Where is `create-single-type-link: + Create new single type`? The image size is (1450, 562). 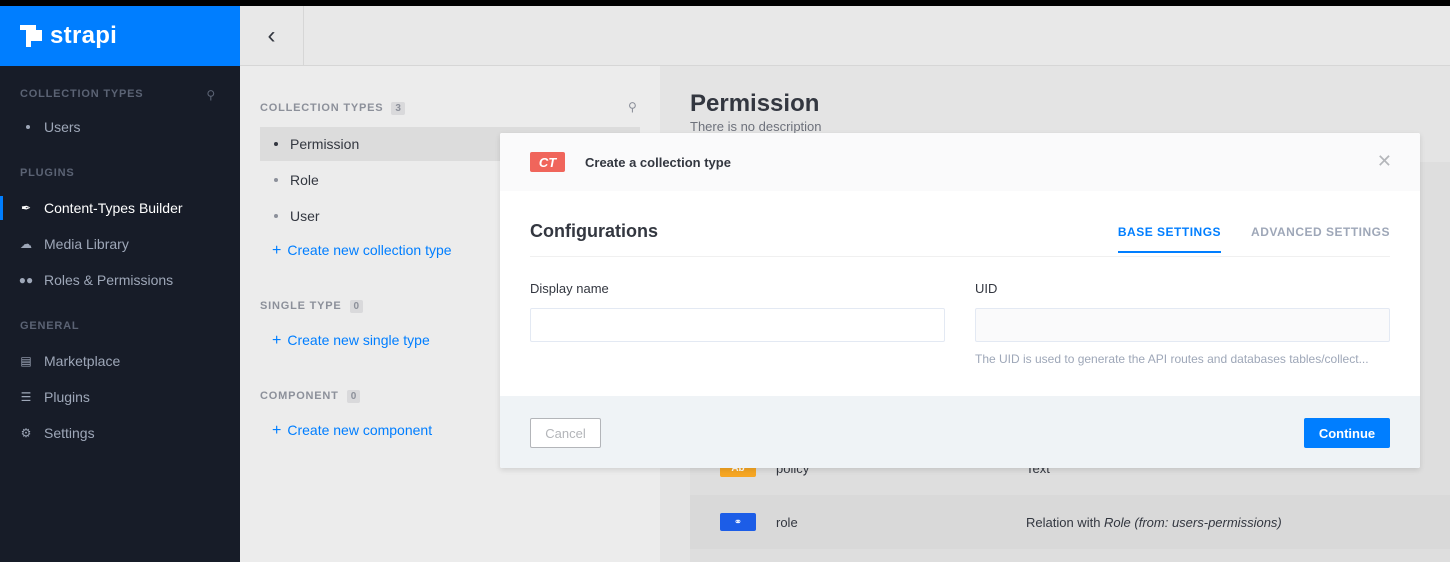 create-single-type-link: + Create new single type is located at coordinates (351, 341).